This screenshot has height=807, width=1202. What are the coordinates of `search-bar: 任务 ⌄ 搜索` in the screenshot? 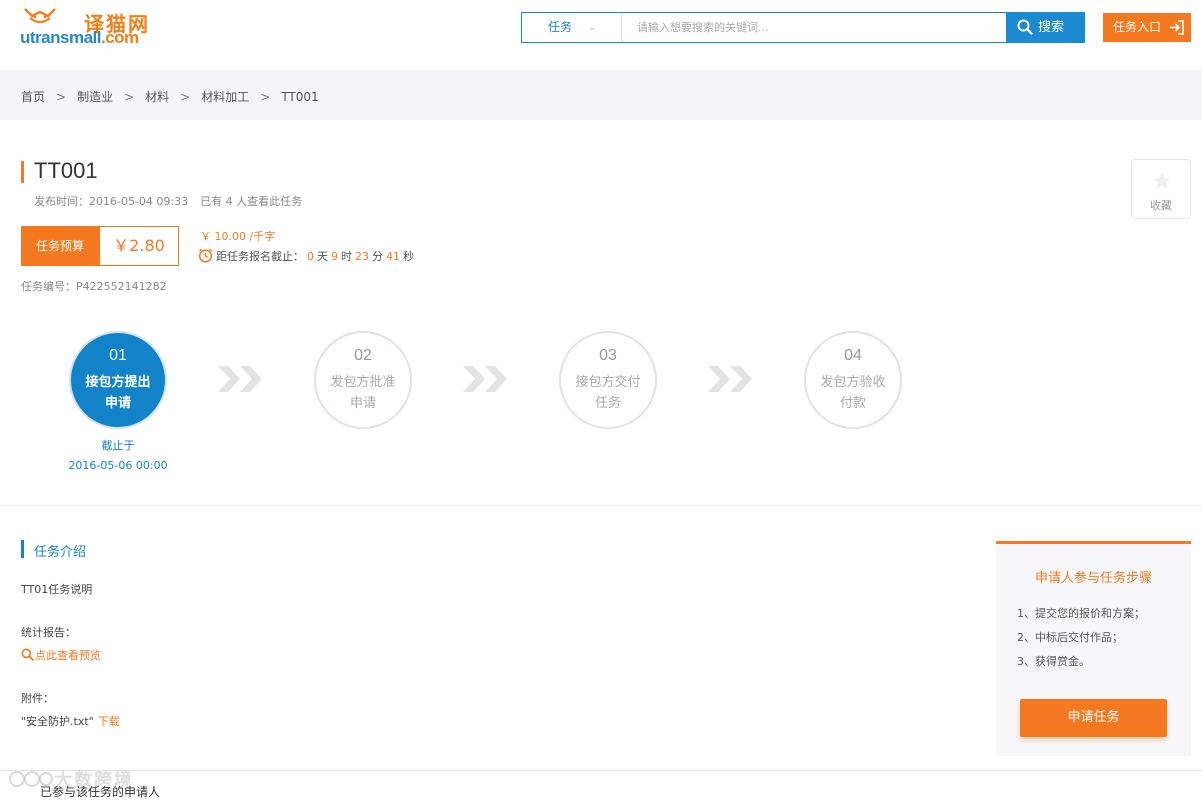 It's located at (803, 27).